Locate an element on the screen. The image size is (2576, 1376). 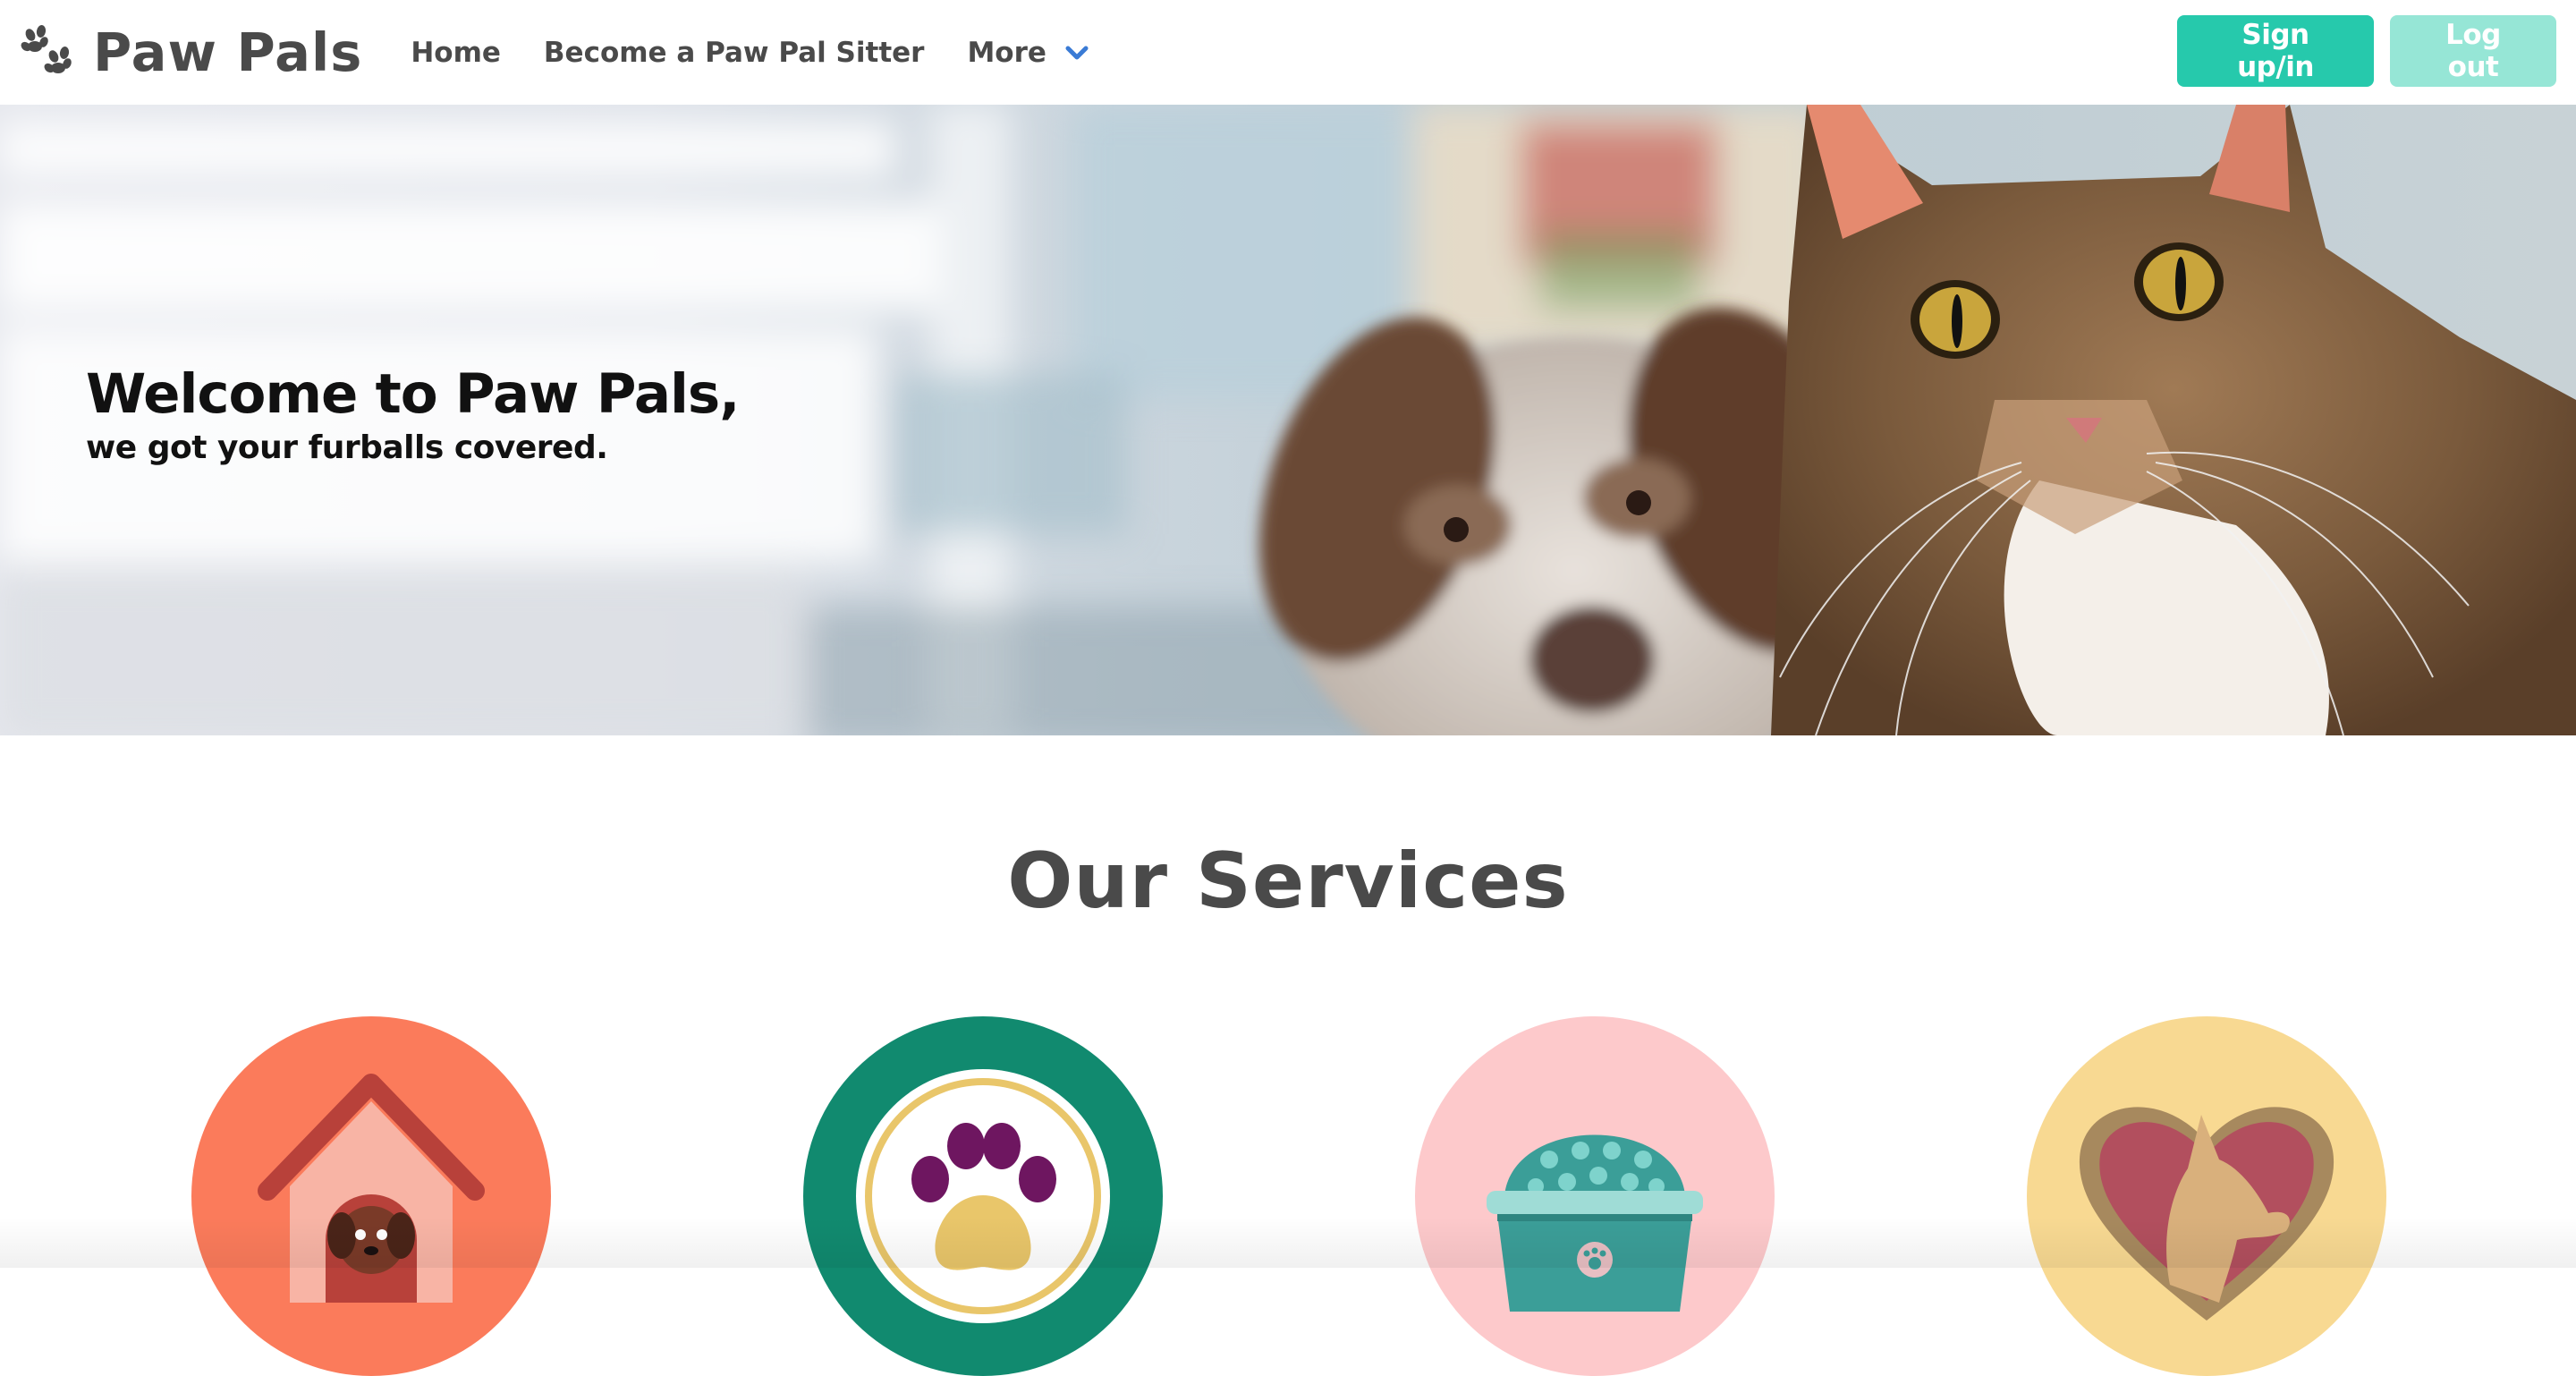
dog-house-icon is located at coordinates (371, 1196).